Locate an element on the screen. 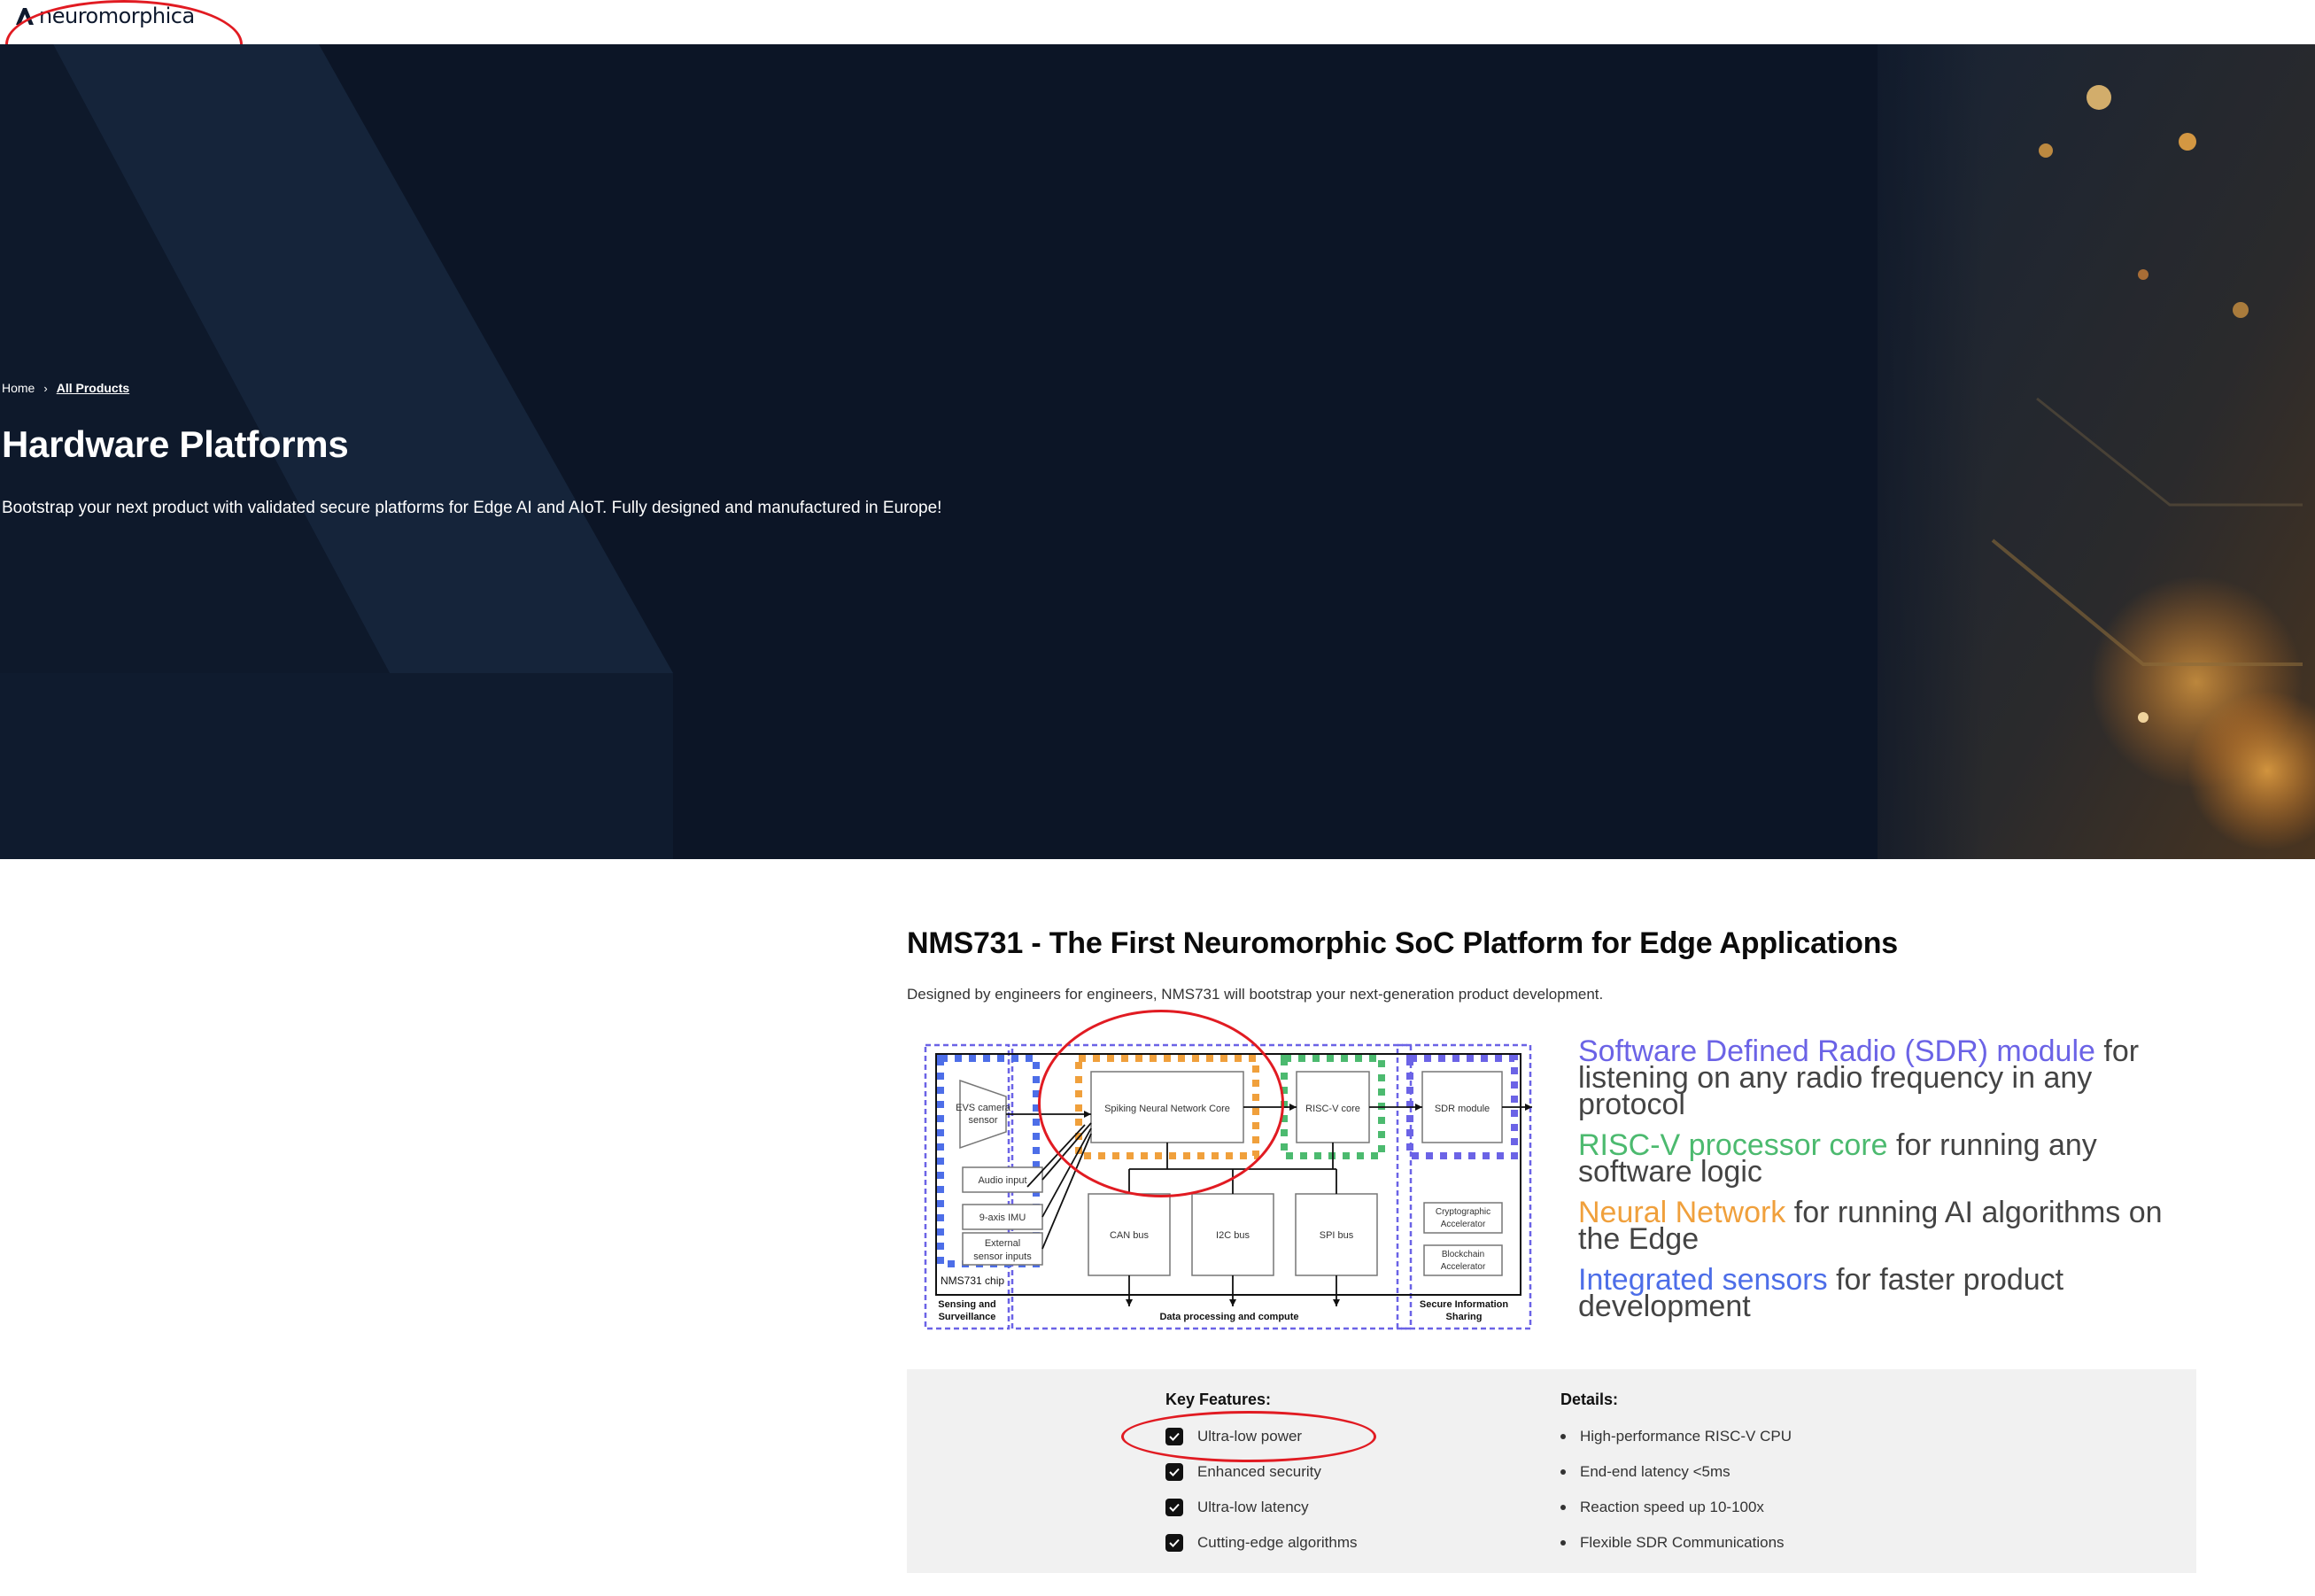 This screenshot has height=1596, width=2315. evs-label-2: sensor is located at coordinates (982, 1120).